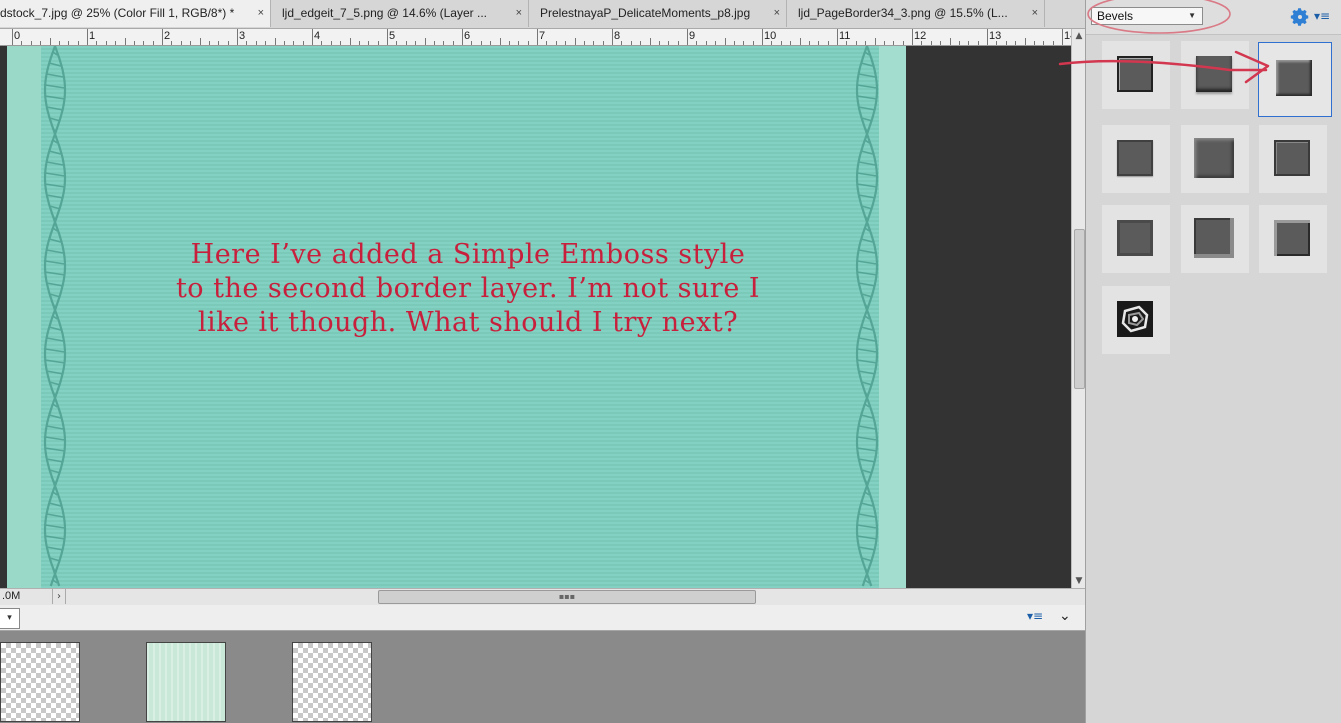 The height and width of the screenshot is (723, 1341). What do you see at coordinates (17, 36) in the screenshot?
I see `ruler-number: 0` at bounding box center [17, 36].